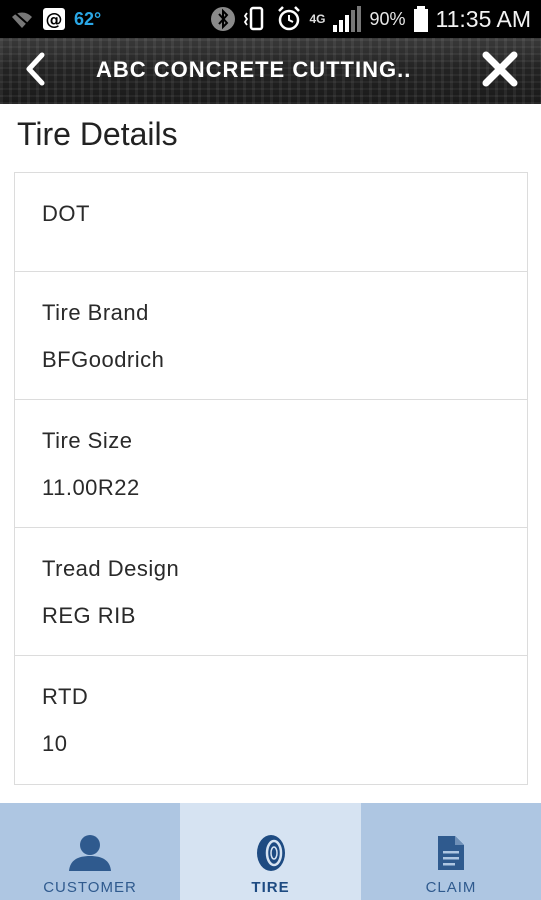 This screenshot has height=900, width=541. What do you see at coordinates (271, 720) in the screenshot?
I see `detail-row-rtd: RTD 10` at bounding box center [271, 720].